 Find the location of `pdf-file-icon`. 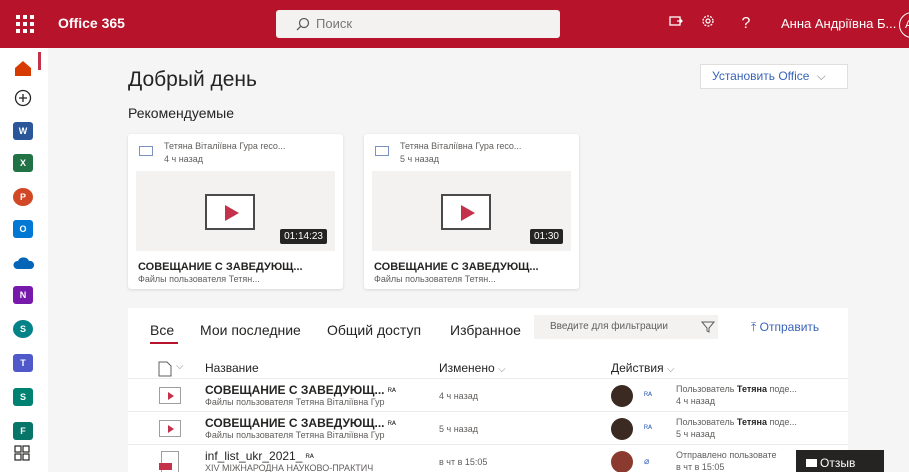

pdf-file-icon is located at coordinates (169, 461).